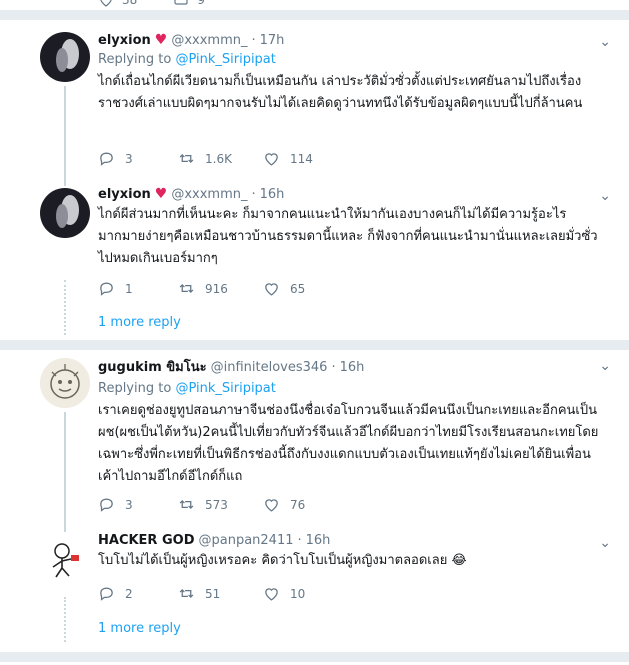 The height and width of the screenshot is (665, 629). I want to click on tweet-actions: 3 573 76, so click(220, 504).